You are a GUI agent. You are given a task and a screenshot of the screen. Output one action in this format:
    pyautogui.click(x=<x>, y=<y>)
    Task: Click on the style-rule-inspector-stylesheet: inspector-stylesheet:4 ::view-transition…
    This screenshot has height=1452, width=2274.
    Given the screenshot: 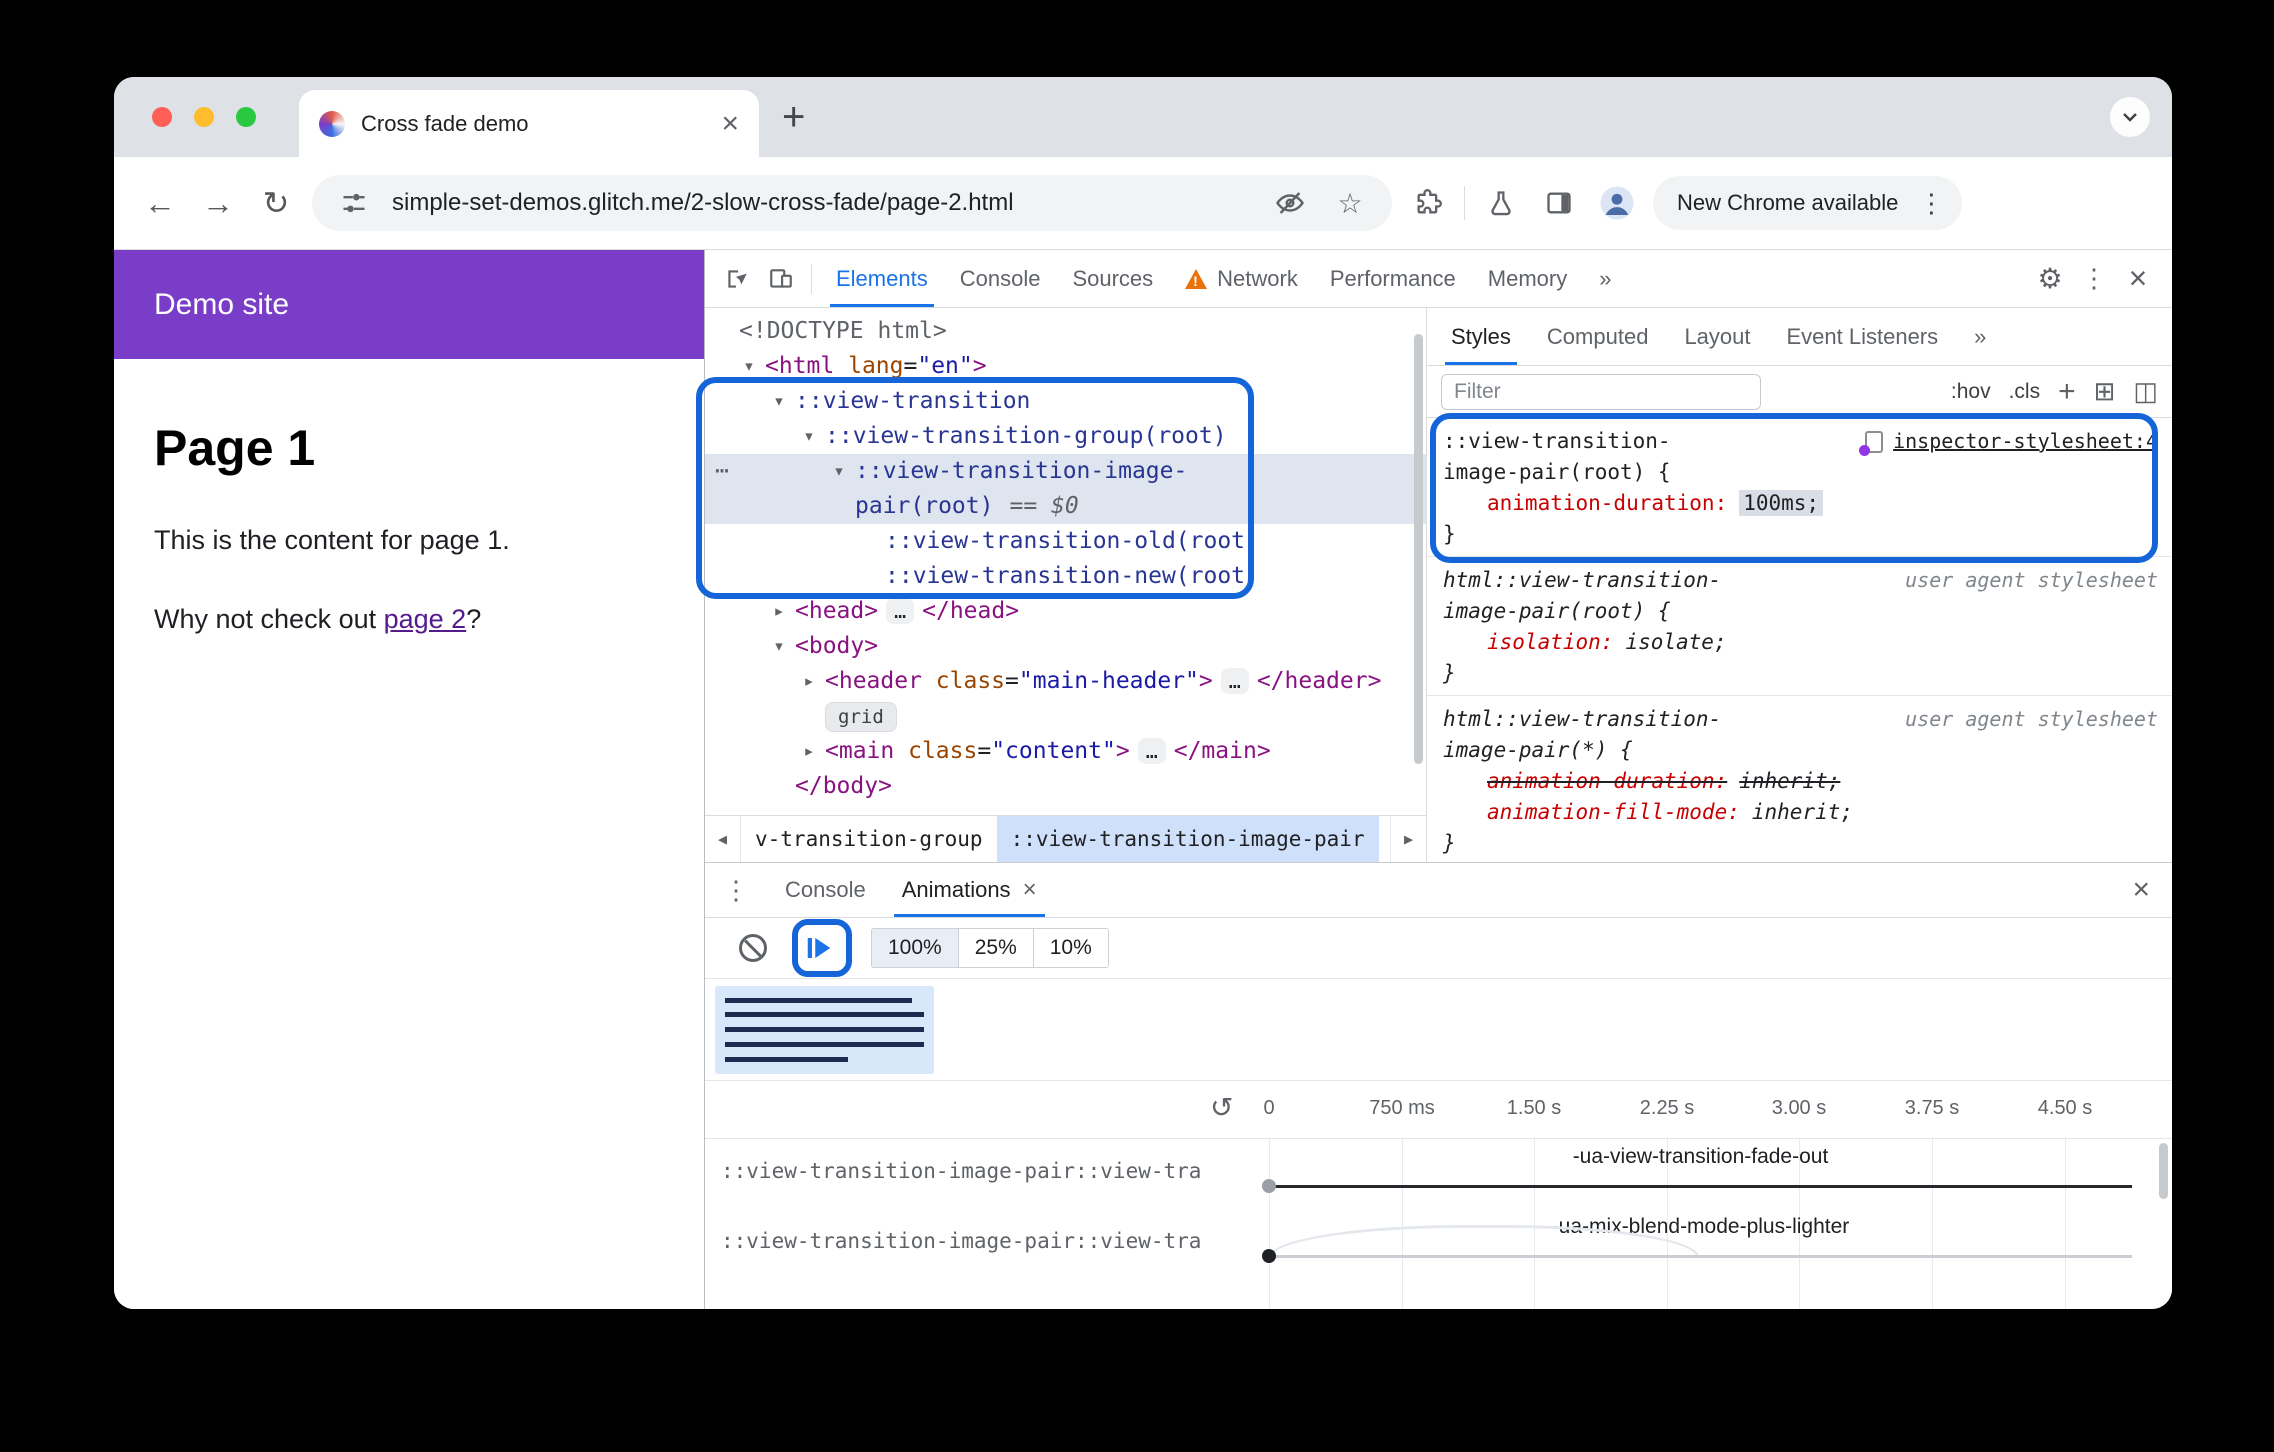 What is the action you would take?
    pyautogui.click(x=1799, y=487)
    